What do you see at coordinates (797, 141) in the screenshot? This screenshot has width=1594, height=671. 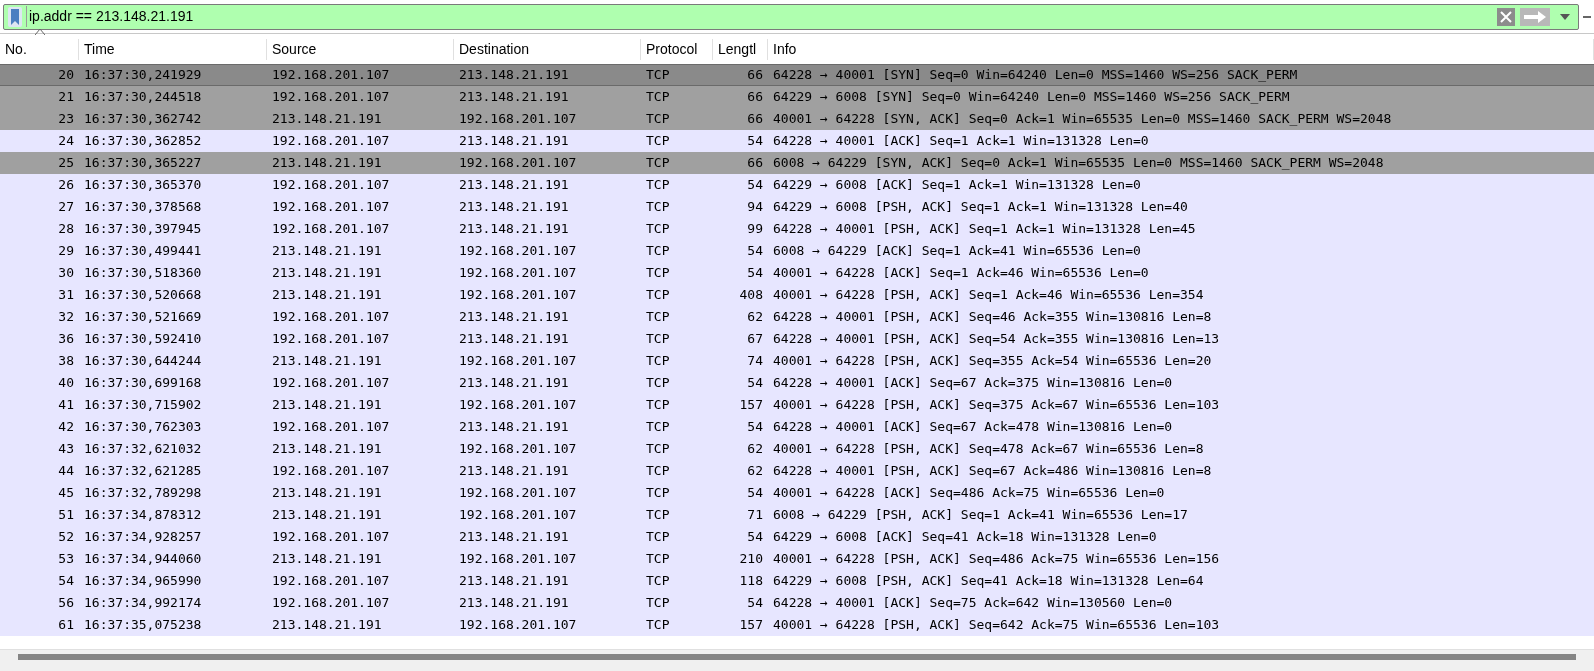 I see `packet-row: 24 16:37:30,362852 192.168.201.107 213.148.21.191 TCP 54 64228 → 40001 [ACK] Seq=1 Ack=1 Win=131328 Len=0` at bounding box center [797, 141].